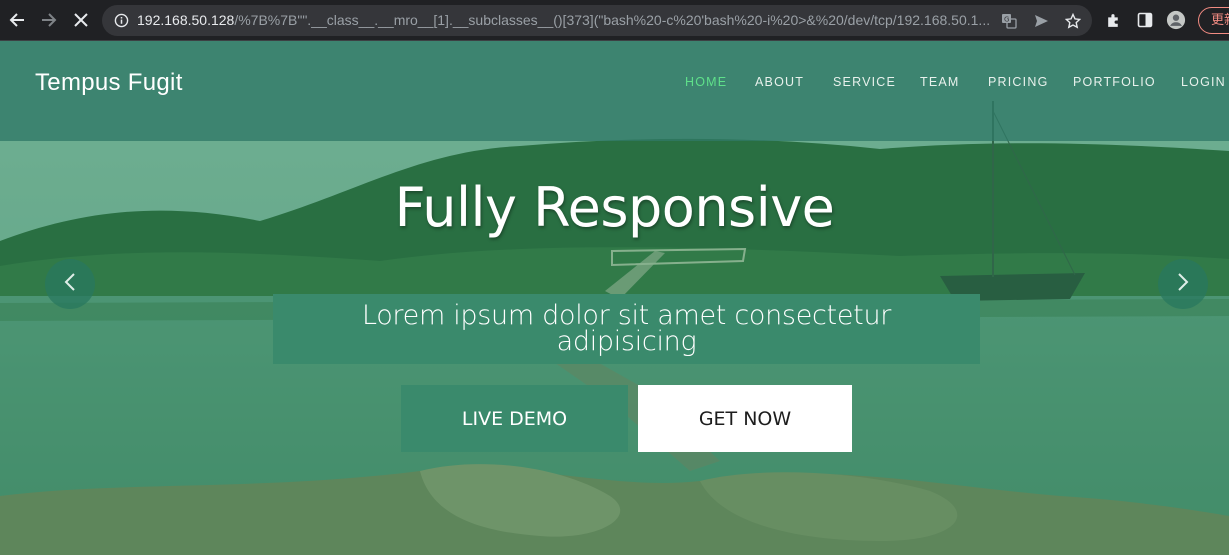 Image resolution: width=1229 pixels, height=555 pixels. Describe the element at coordinates (17, 20) in the screenshot. I see `back-arrow-icon` at that location.